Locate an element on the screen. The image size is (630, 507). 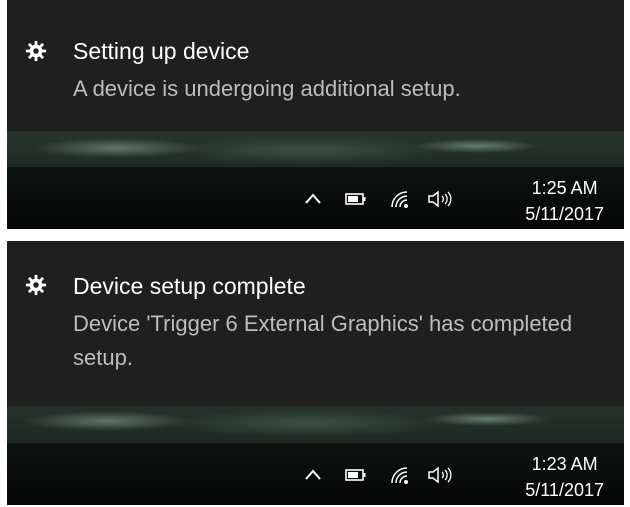
toast-title: Setting up device is located at coordinates (161, 51).